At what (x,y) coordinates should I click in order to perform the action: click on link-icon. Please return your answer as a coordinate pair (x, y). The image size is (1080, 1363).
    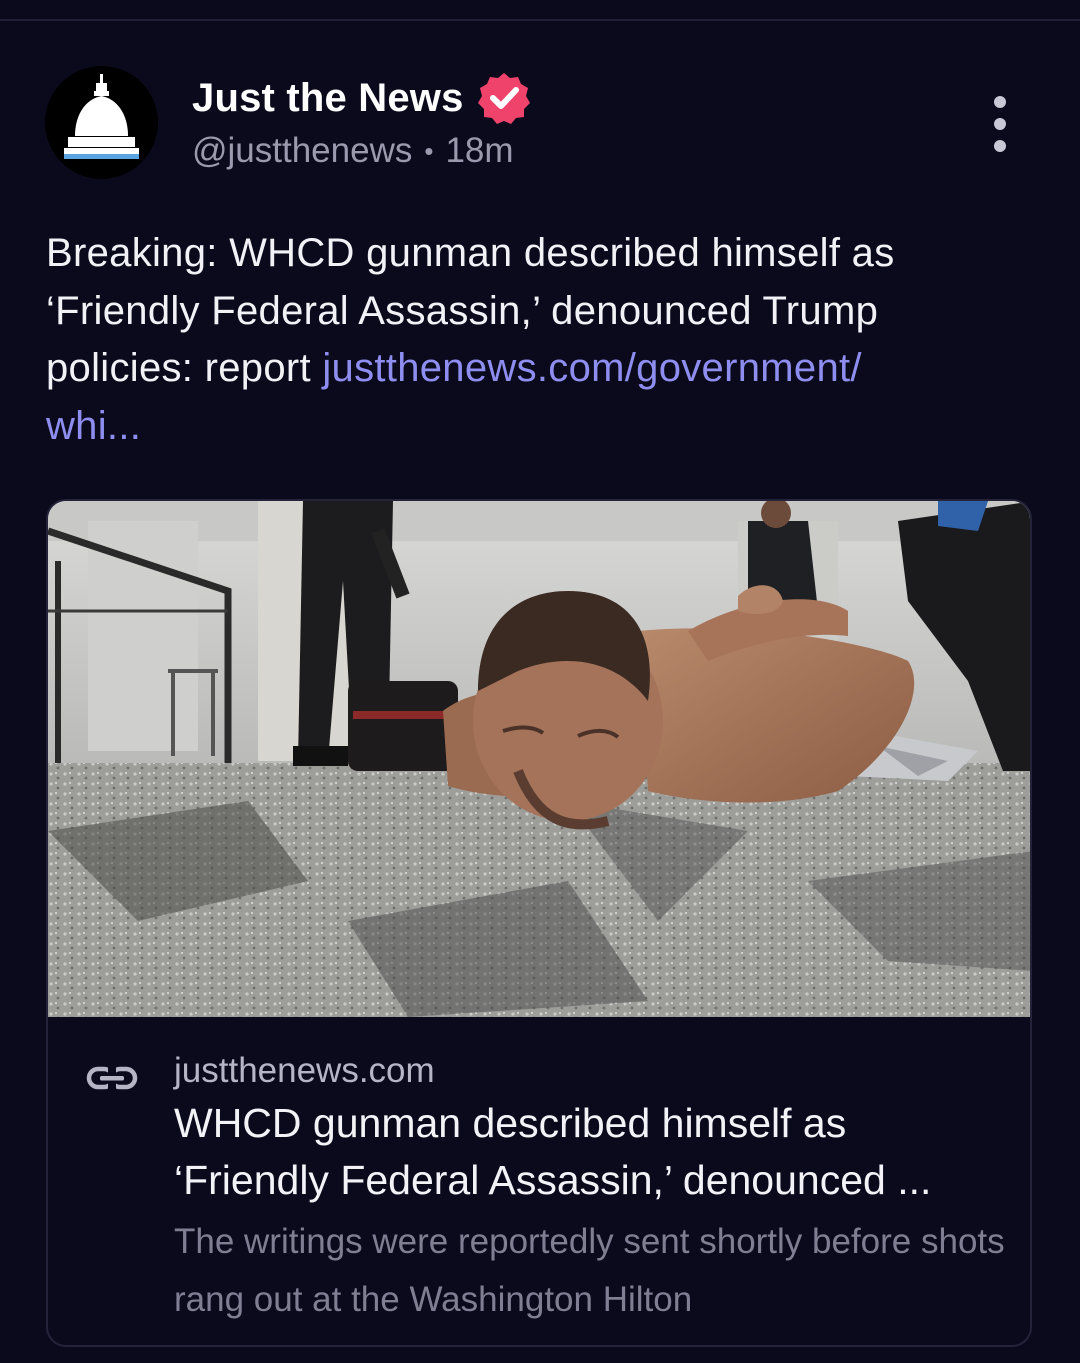
    Looking at the image, I should click on (112, 1078).